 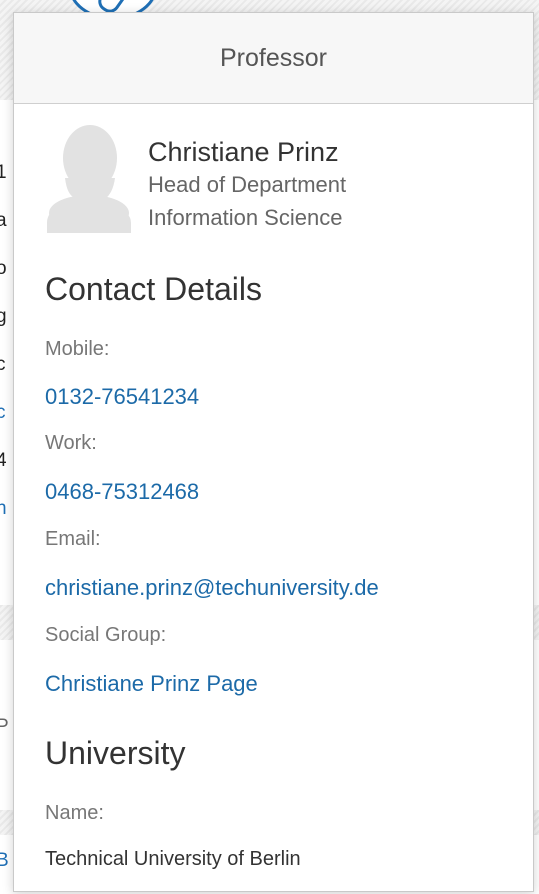 What do you see at coordinates (5, 861) in the screenshot?
I see `background-link-fragment: B` at bounding box center [5, 861].